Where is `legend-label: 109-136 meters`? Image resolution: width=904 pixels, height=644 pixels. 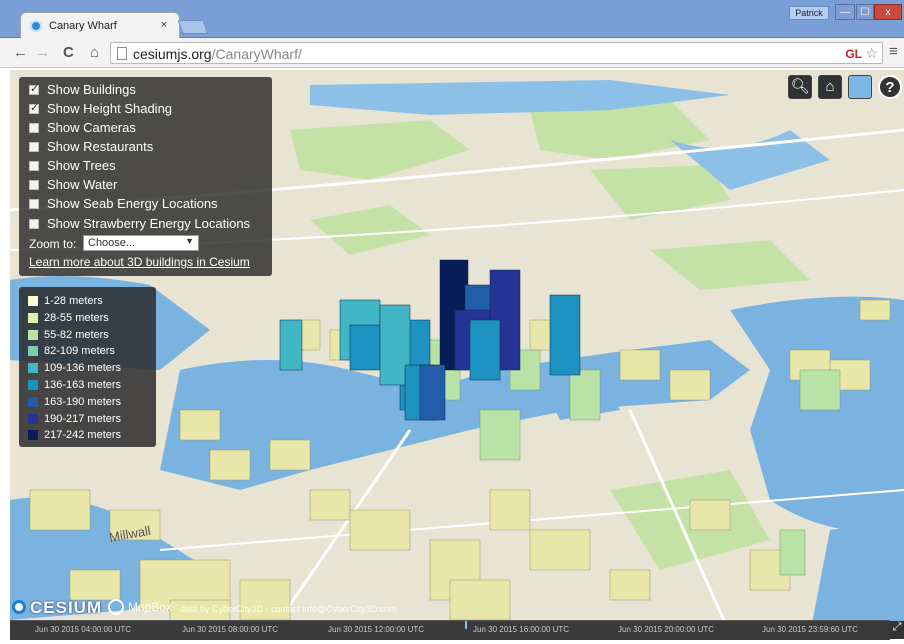 legend-label: 109-136 meters is located at coordinates (83, 368).